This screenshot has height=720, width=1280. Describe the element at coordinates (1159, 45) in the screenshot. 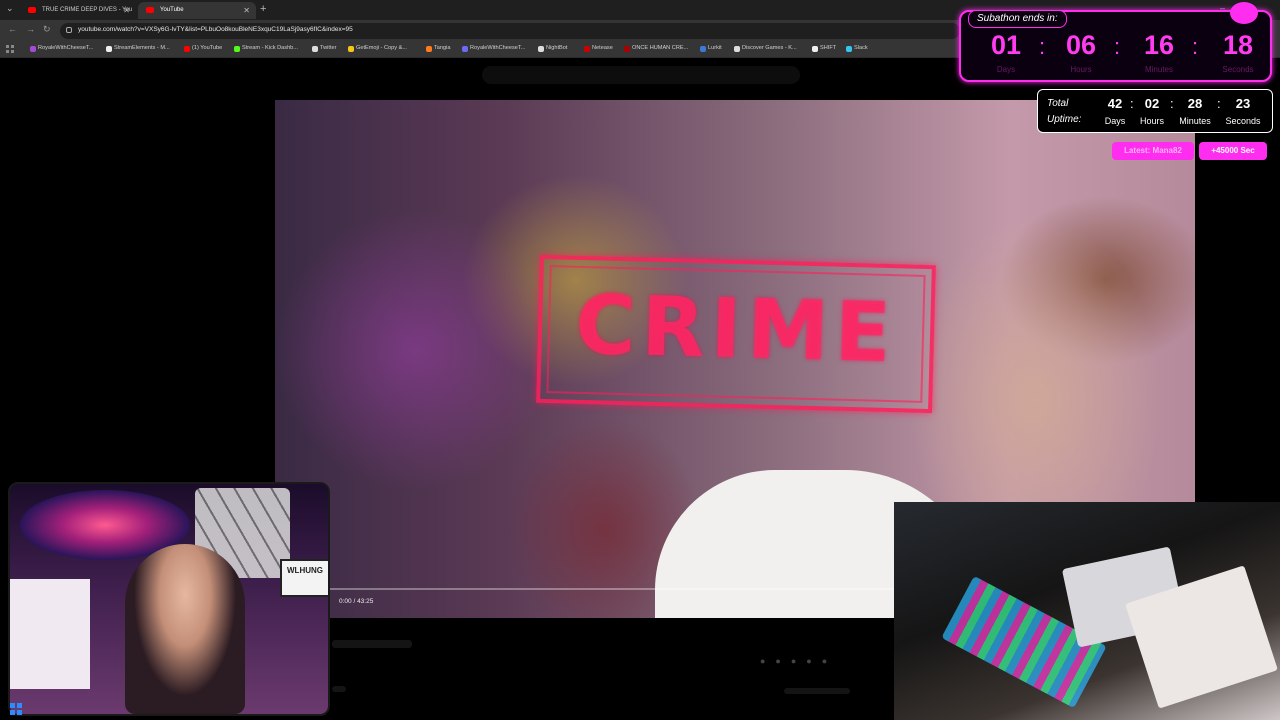

I see `subathon-minutes: 16` at that location.